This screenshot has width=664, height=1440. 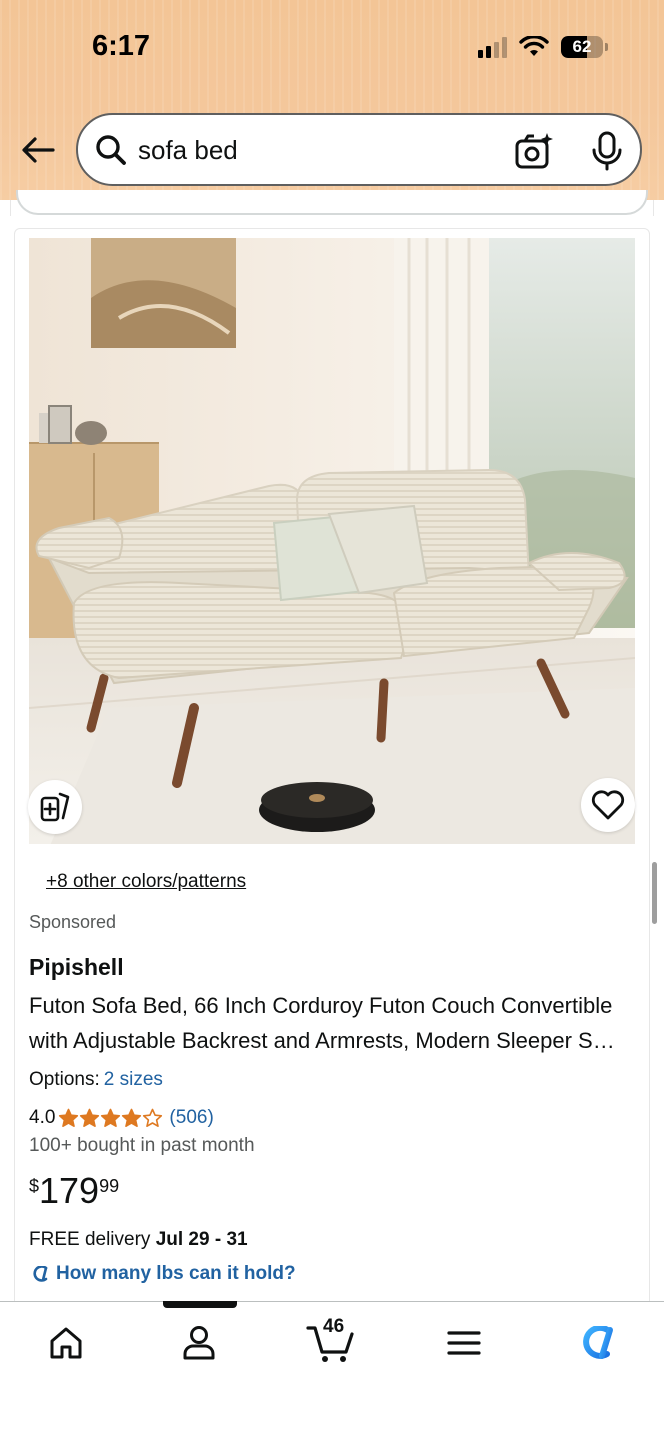 I want to click on heart-icon, so click(x=608, y=805).